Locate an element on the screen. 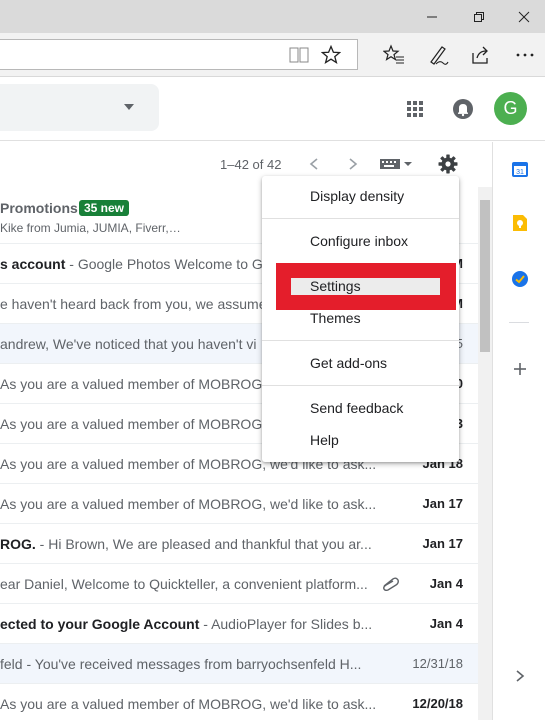  side-panel: 31 is located at coordinates (518, 431).